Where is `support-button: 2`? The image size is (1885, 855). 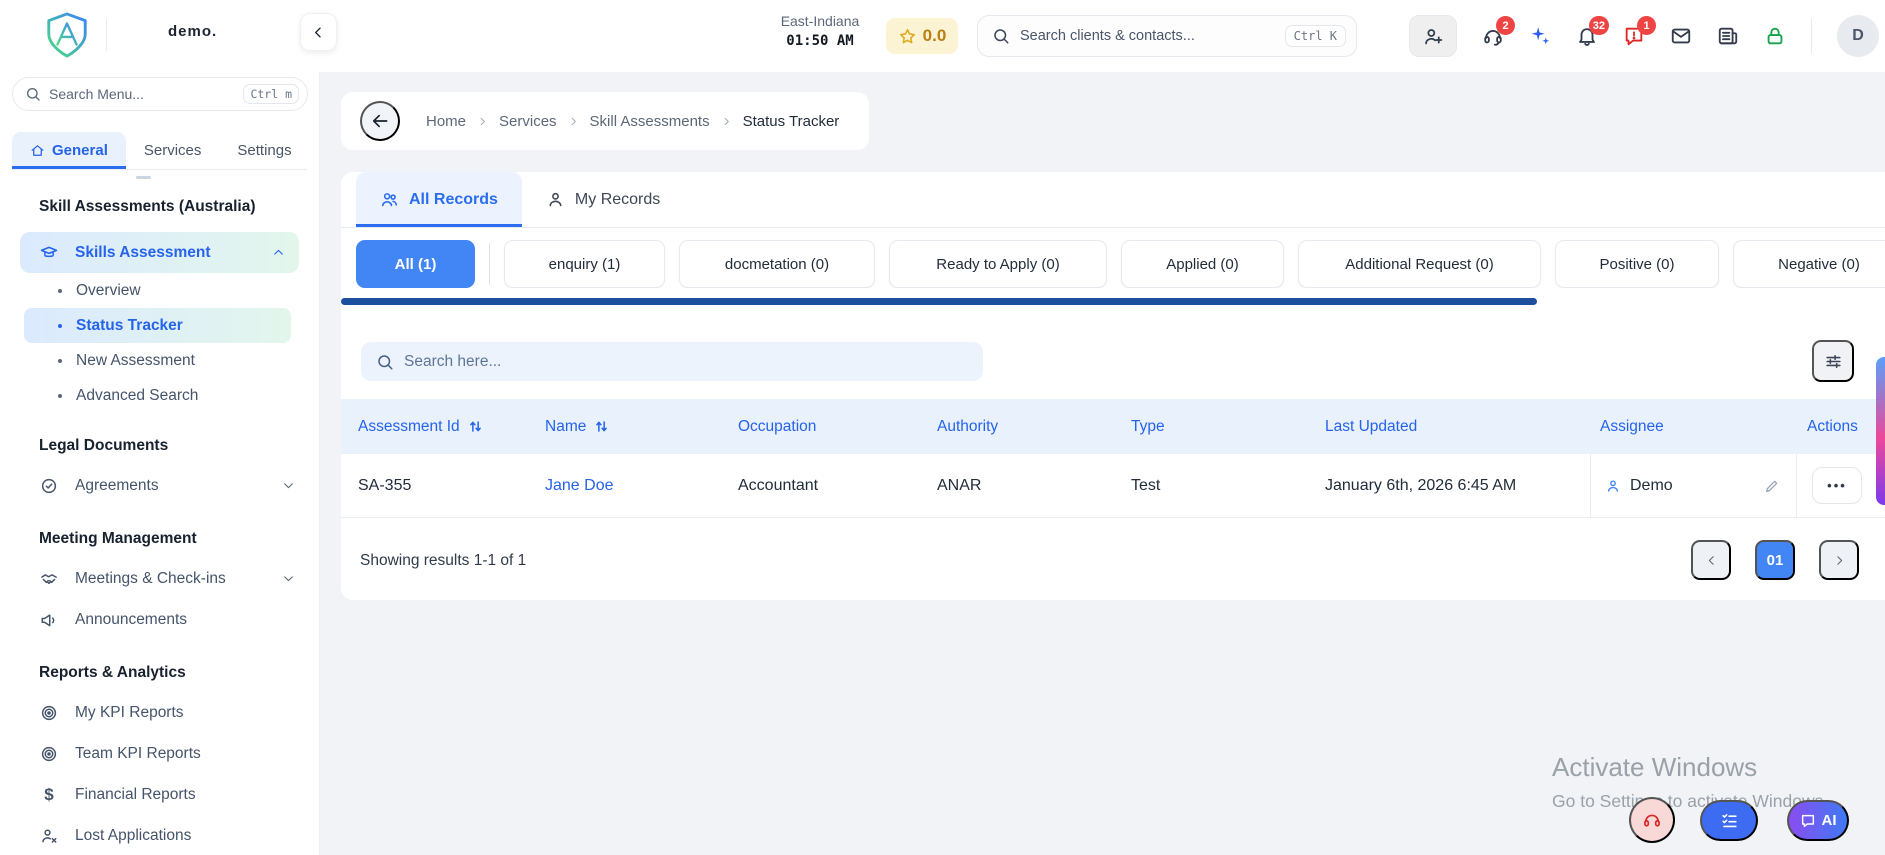 support-button: 2 is located at coordinates (1498, 31).